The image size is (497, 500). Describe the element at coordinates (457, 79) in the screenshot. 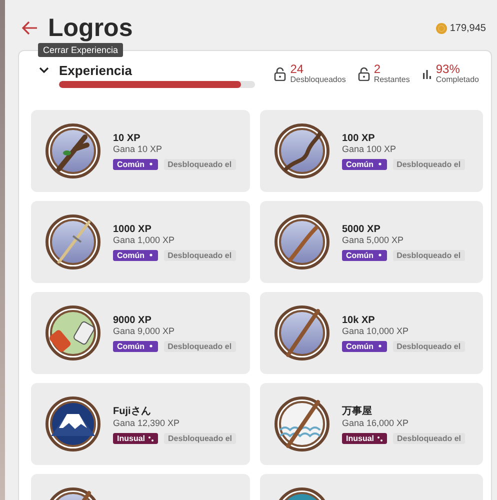

I see `stat-label: Completado` at that location.